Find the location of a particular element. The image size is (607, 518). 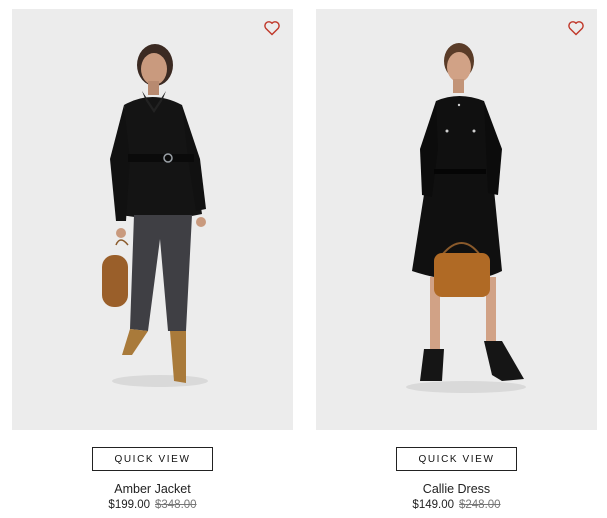

sale-price: $199.00 is located at coordinates (129, 505).